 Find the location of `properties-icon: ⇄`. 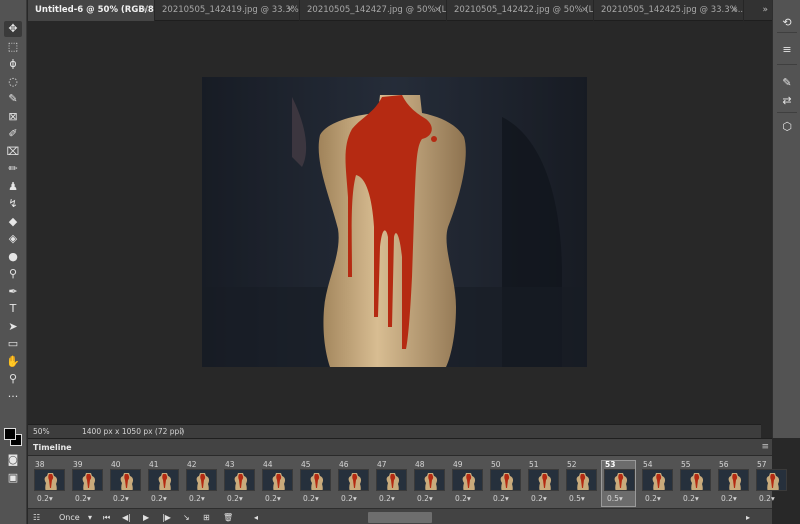

properties-icon: ⇄ is located at coordinates (787, 101).